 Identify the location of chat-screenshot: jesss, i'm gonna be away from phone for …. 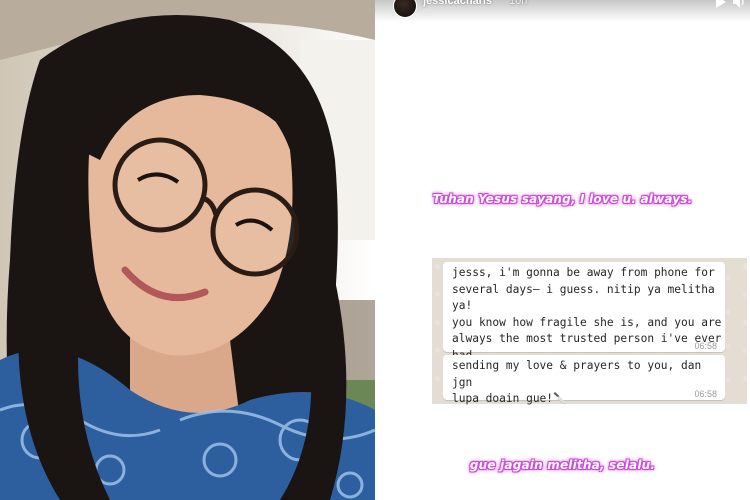
(589, 331).